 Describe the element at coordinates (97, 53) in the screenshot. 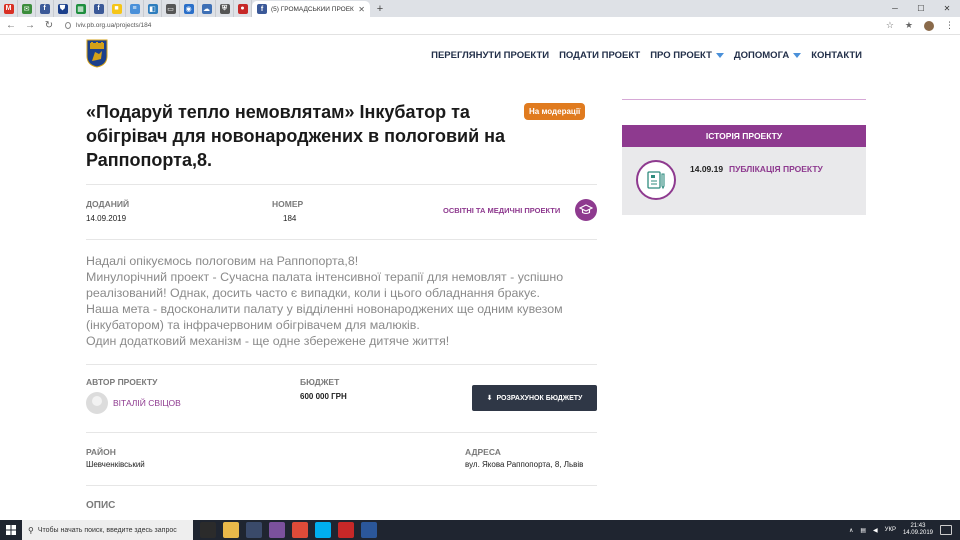

I see `lviv-crest-logo` at that location.